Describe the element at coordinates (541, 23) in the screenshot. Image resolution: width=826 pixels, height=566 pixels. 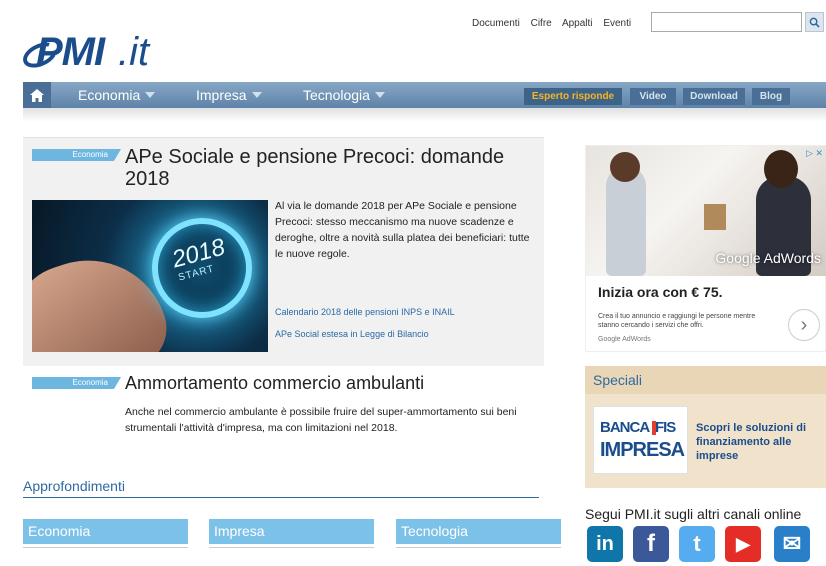
I see `top-link-cifre: Cifre` at that location.